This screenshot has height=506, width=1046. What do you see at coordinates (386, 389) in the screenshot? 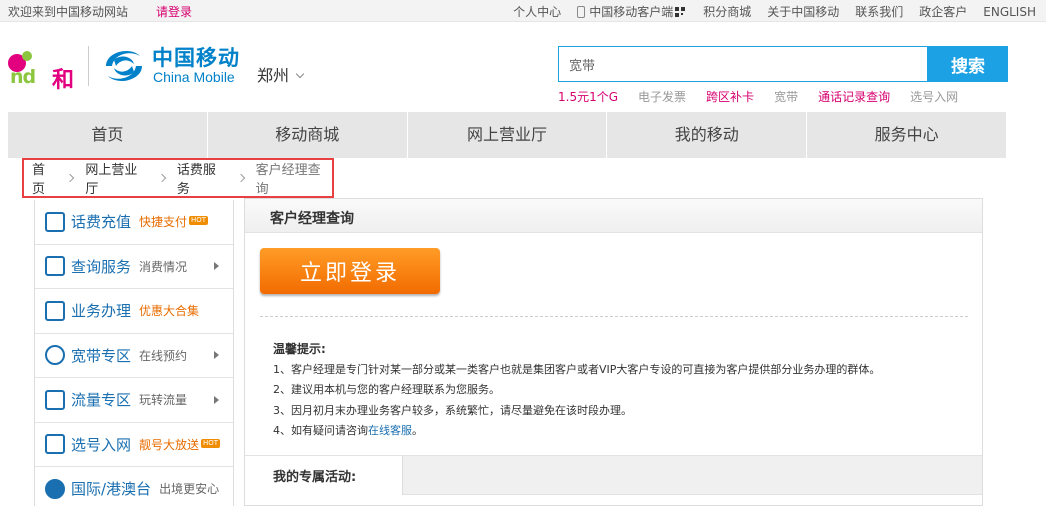
I see `tip-item: 2、建议用本机与您的客户经理联系为您服务。` at bounding box center [386, 389].